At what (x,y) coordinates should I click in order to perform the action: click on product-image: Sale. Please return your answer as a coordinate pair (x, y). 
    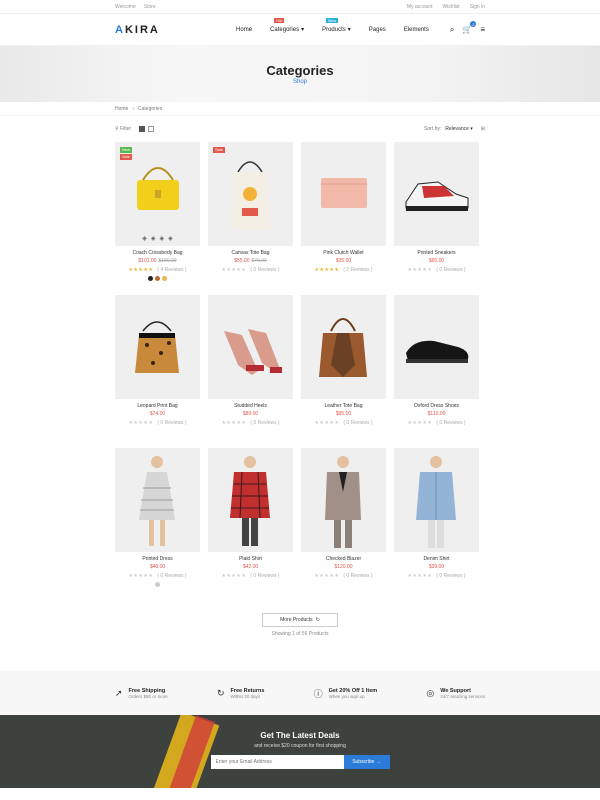
    Looking at the image, I should click on (250, 194).